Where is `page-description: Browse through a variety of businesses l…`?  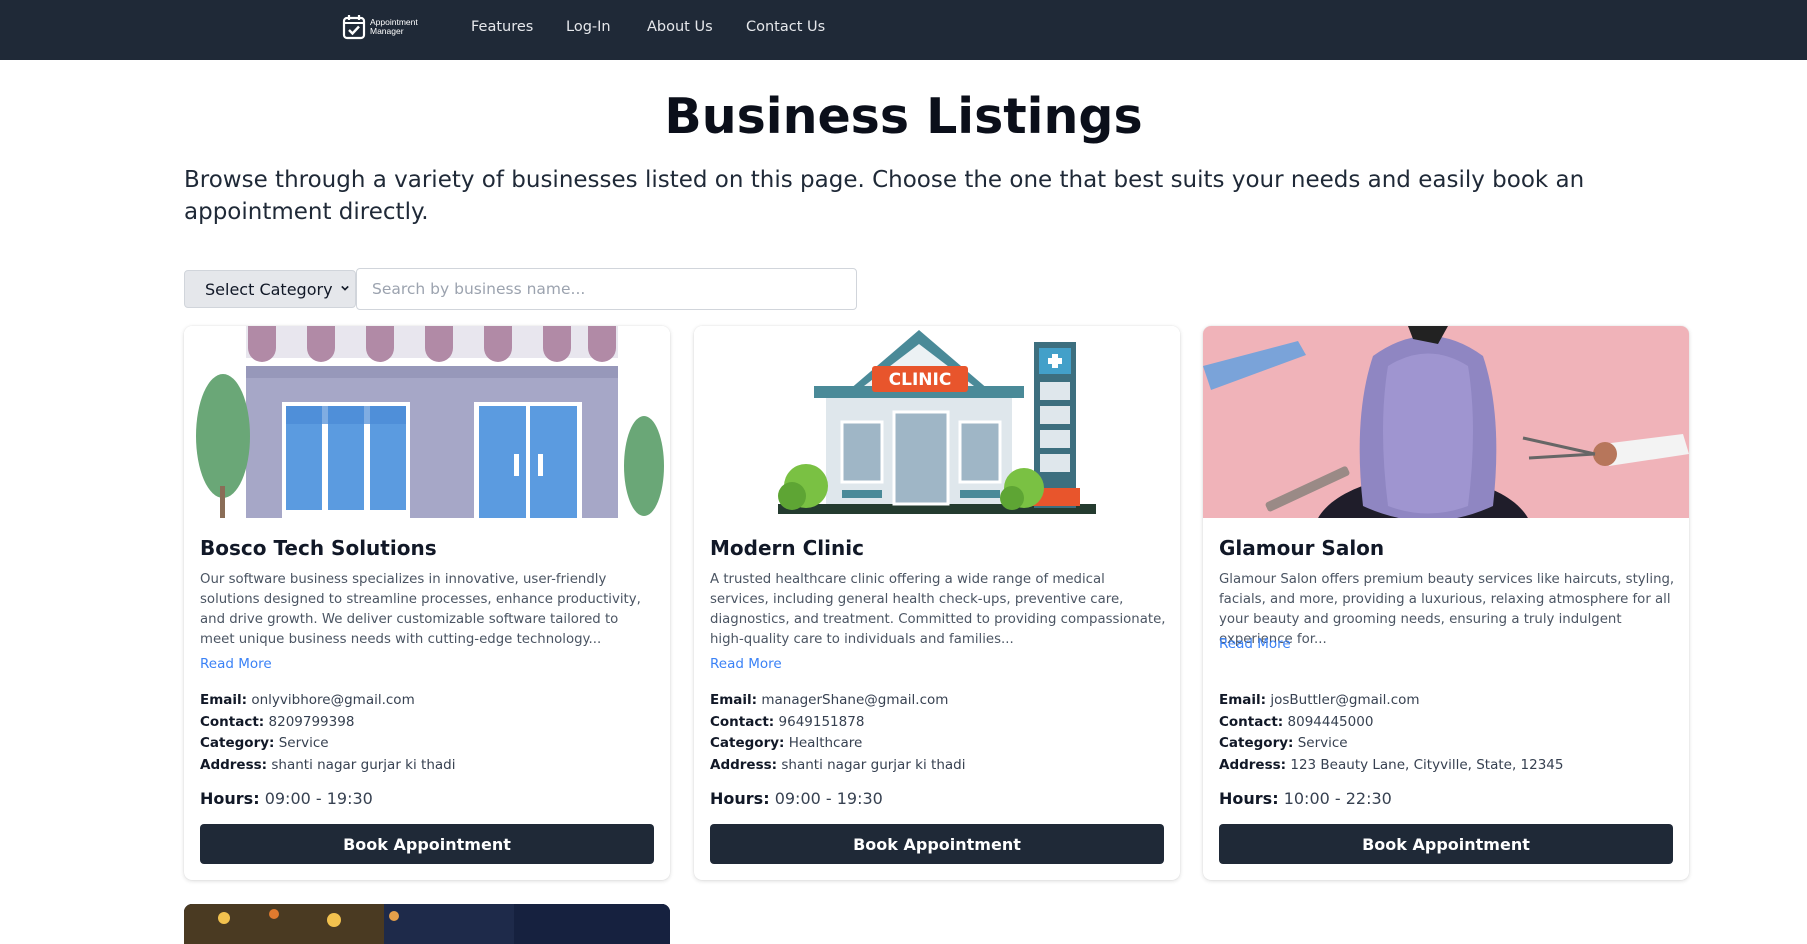
page-description: Browse through a variety of businesses l… is located at coordinates (884, 196).